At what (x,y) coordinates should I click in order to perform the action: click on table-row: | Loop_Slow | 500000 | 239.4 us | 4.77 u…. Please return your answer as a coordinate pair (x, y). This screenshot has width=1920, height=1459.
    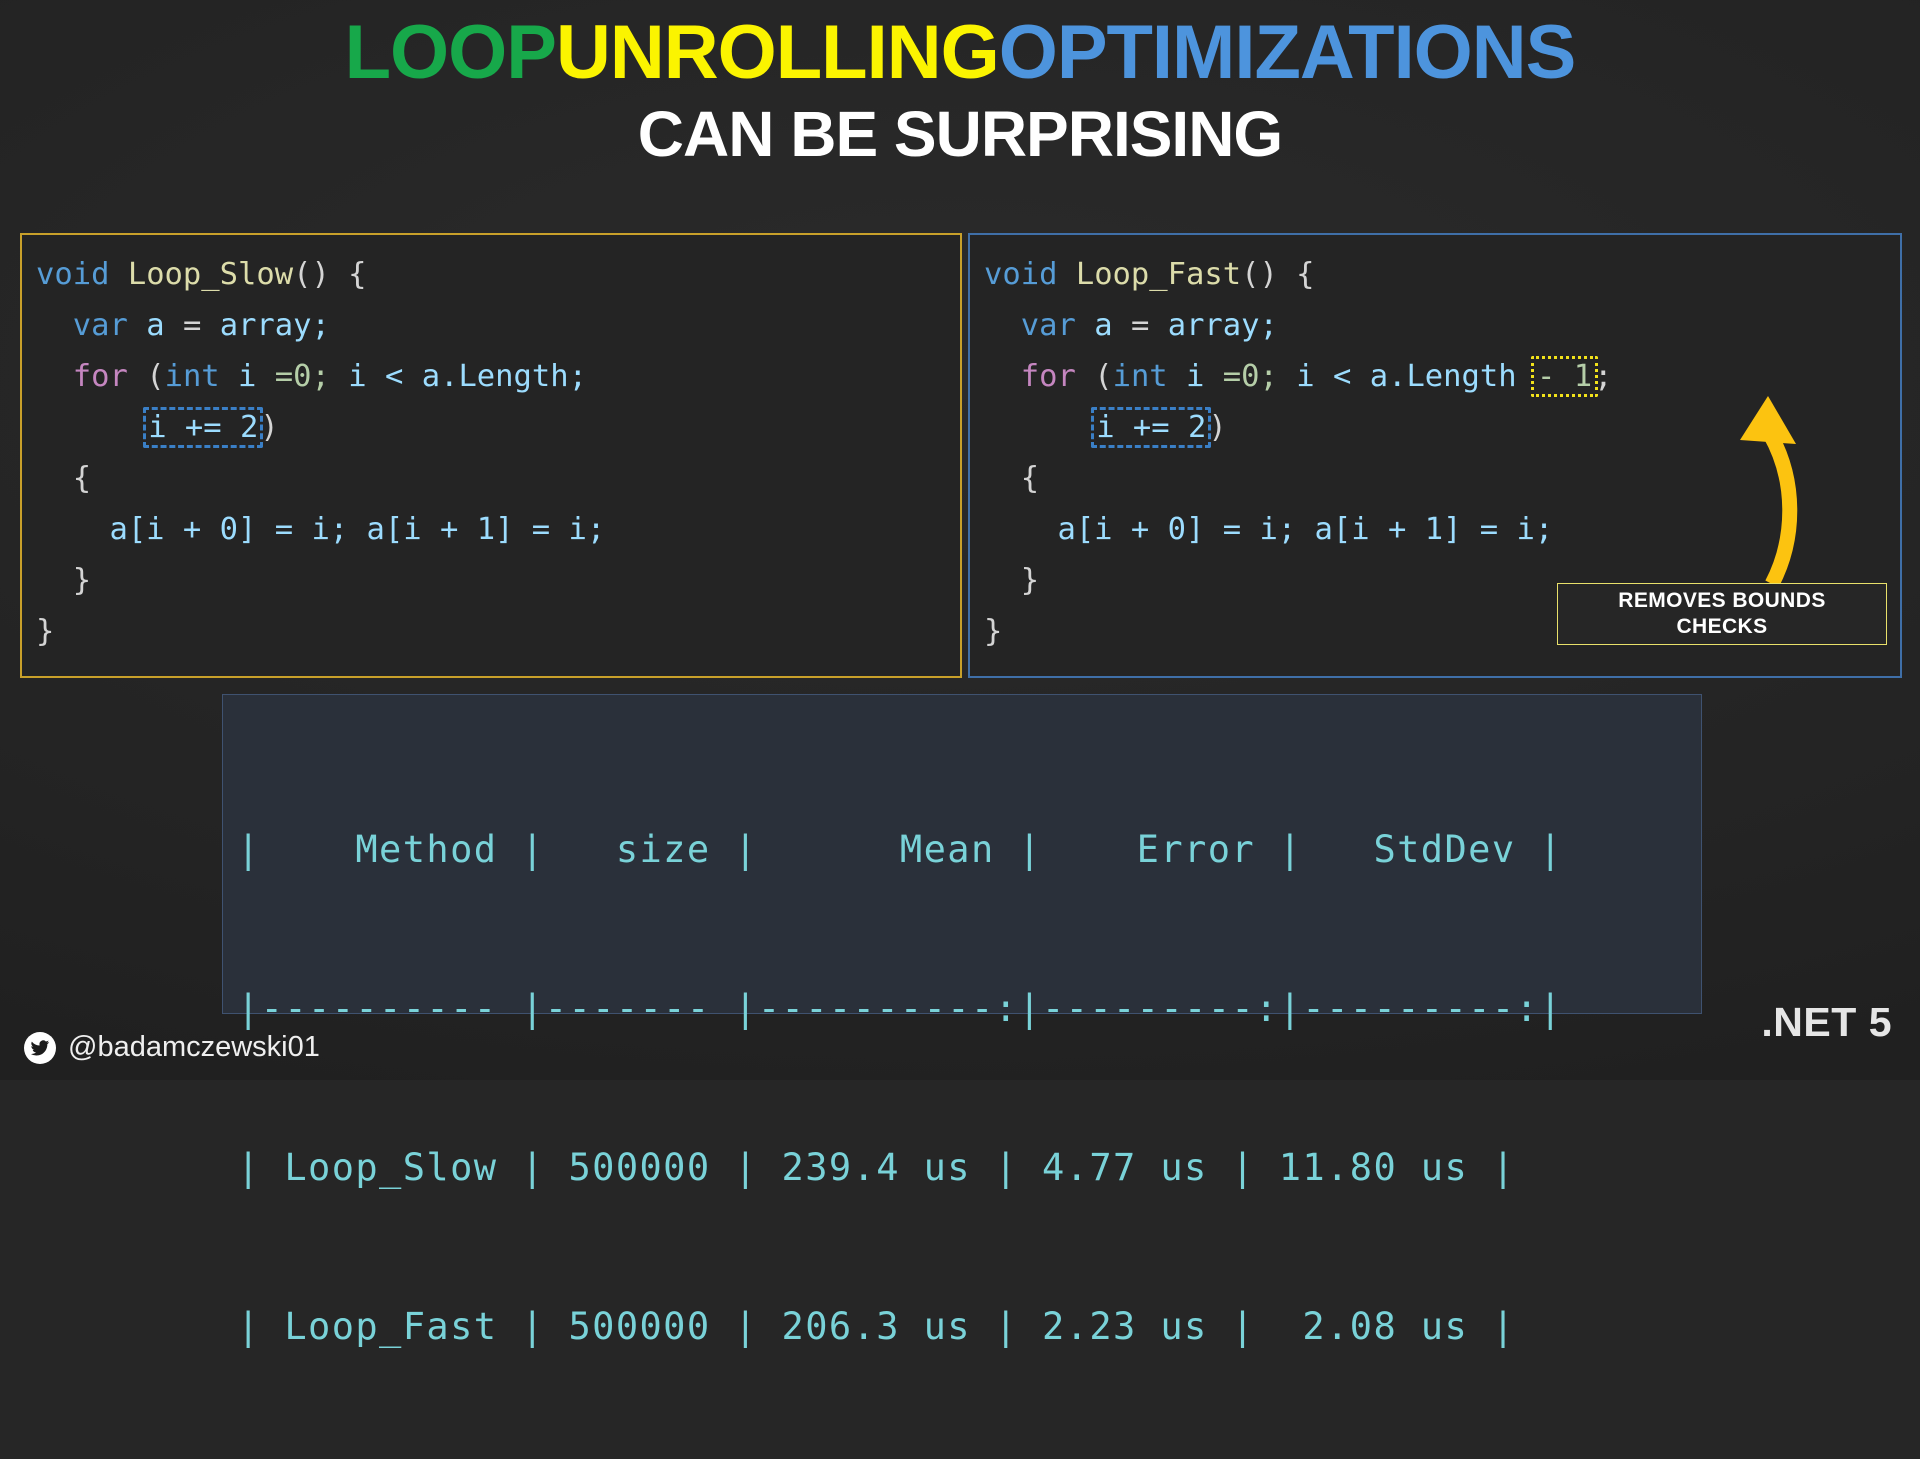
    Looking at the image, I should click on (876, 1167).